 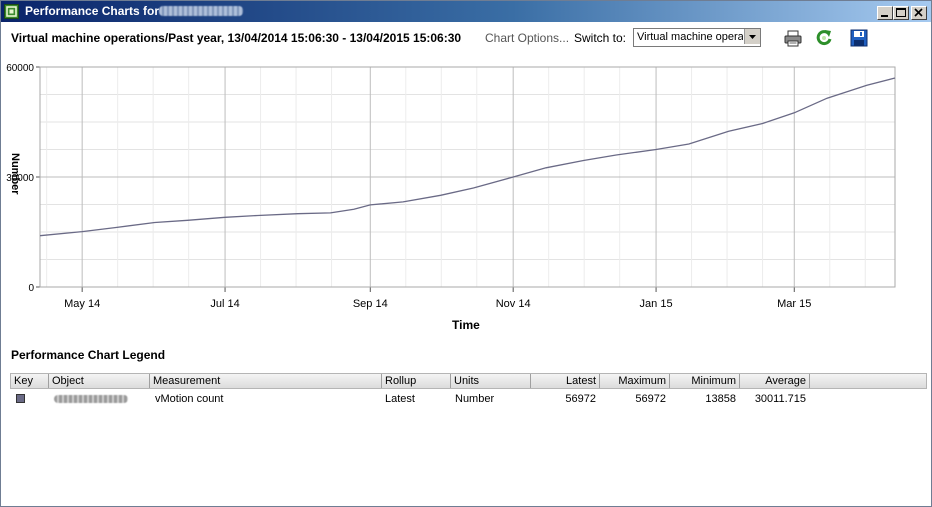 I want to click on chevron-down-icon, so click(x=752, y=36).